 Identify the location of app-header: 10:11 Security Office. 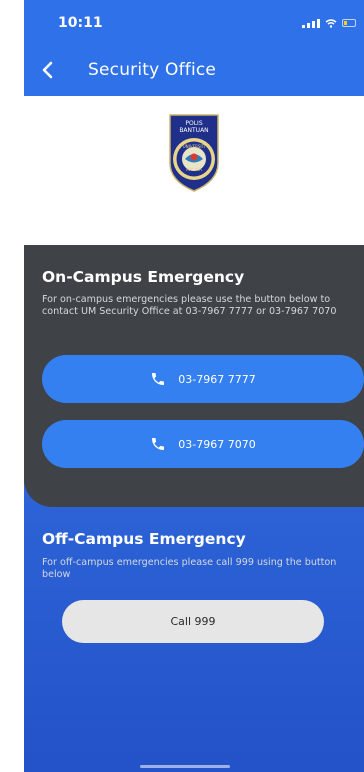
(194, 48).